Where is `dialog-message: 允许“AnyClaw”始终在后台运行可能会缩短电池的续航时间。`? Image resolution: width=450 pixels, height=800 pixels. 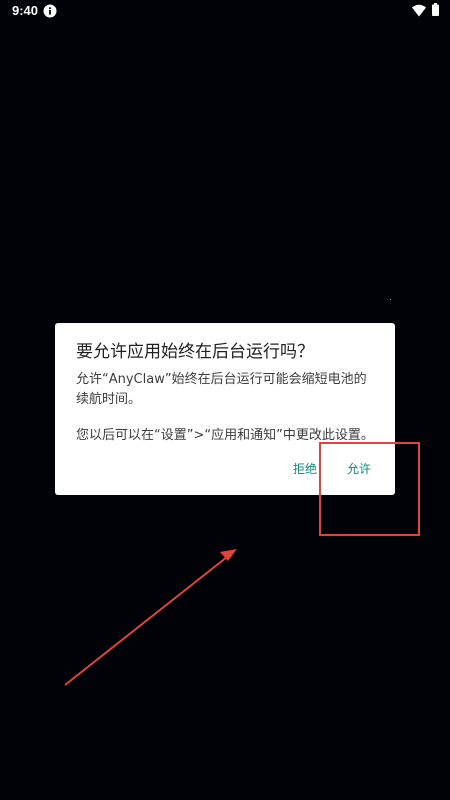 dialog-message: 允许“AnyClaw”始终在后台运行可能会缩短电池的续航时间。 is located at coordinates (221, 389).